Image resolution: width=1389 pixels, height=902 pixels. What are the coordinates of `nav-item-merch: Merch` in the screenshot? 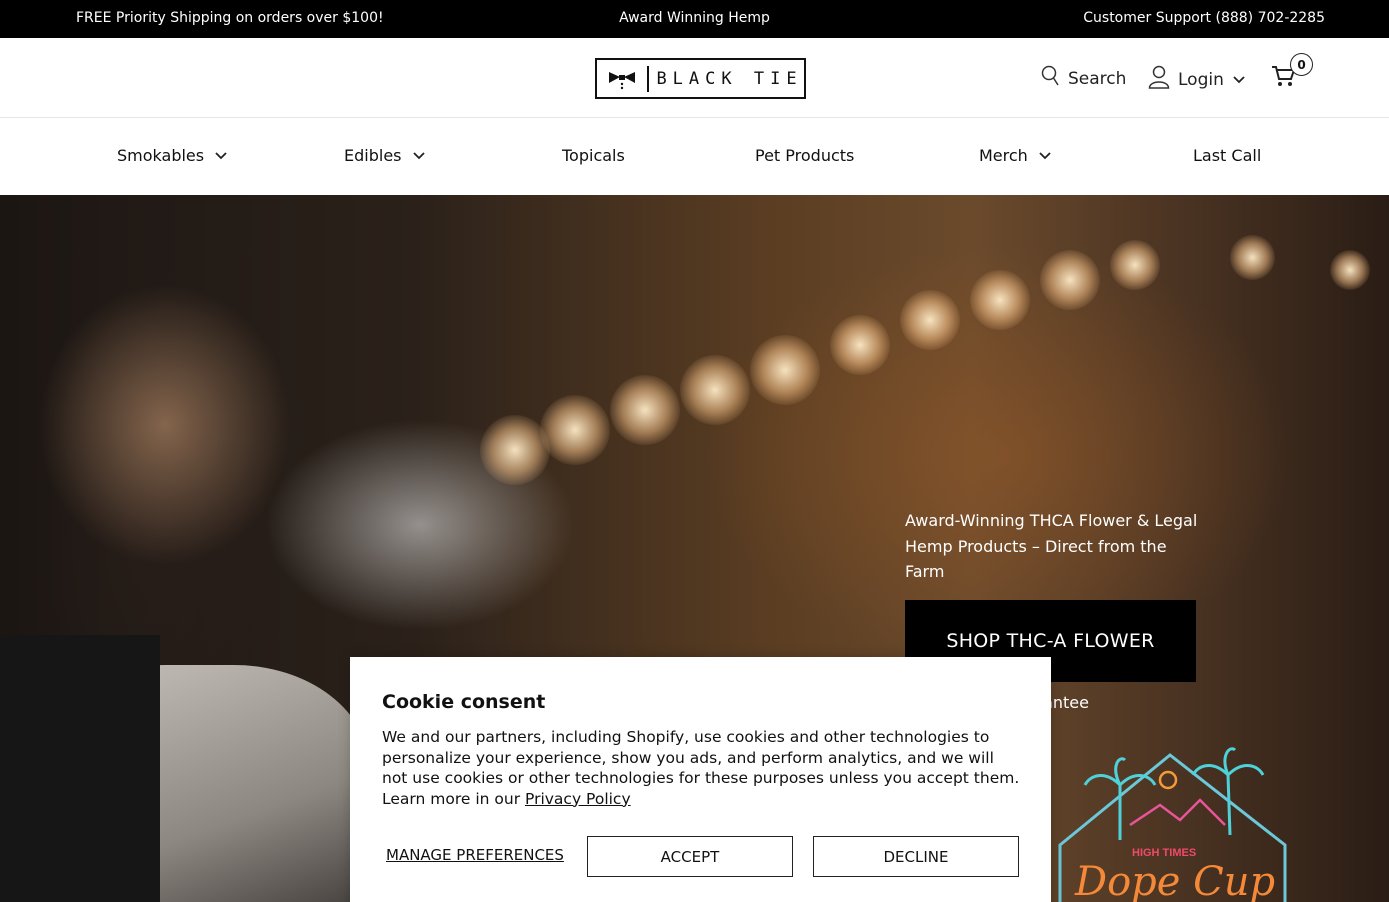 It's located at (1015, 155).